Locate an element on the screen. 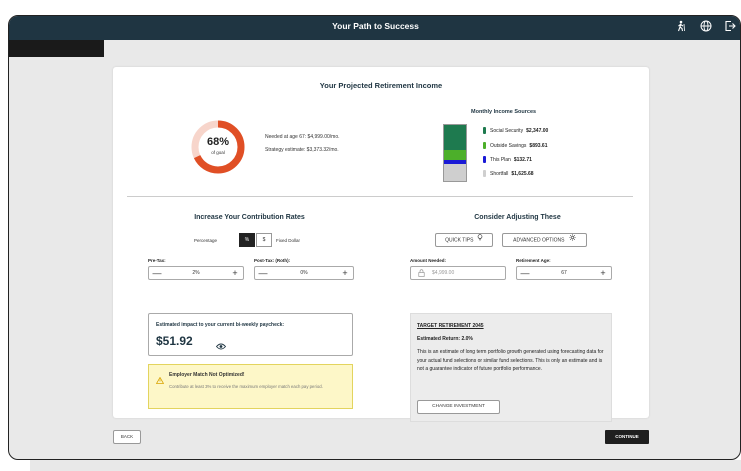  age-decrement-button: — is located at coordinates (525, 273).